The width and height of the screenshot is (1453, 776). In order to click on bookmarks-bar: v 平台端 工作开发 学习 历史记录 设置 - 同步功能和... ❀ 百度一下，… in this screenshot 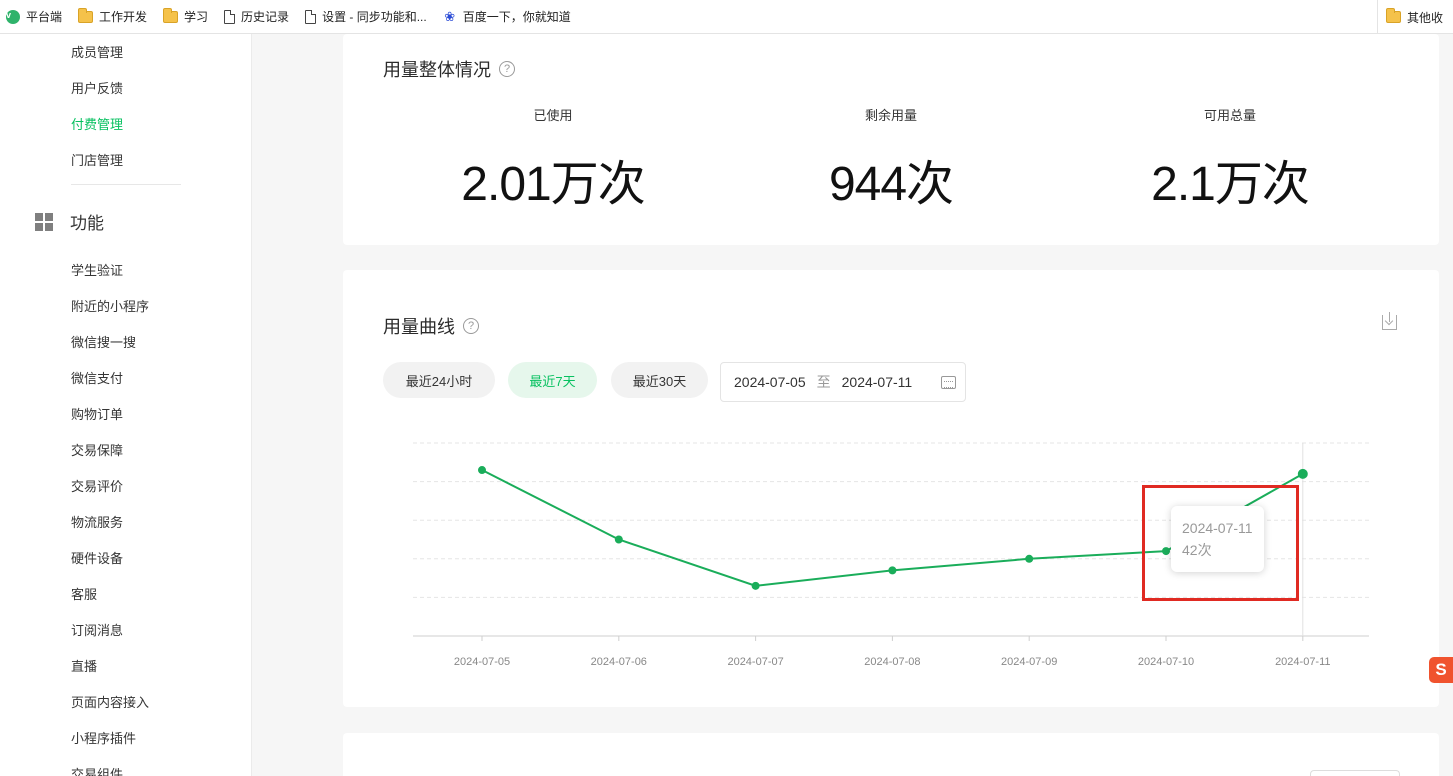, I will do `click(726, 17)`.